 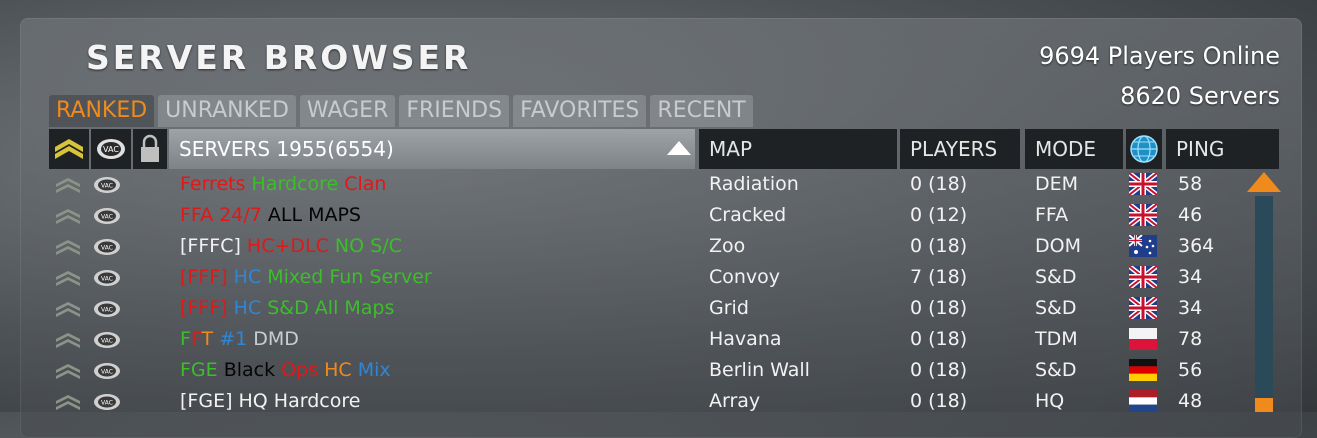 I want to click on lock-icon, so click(x=150, y=148).